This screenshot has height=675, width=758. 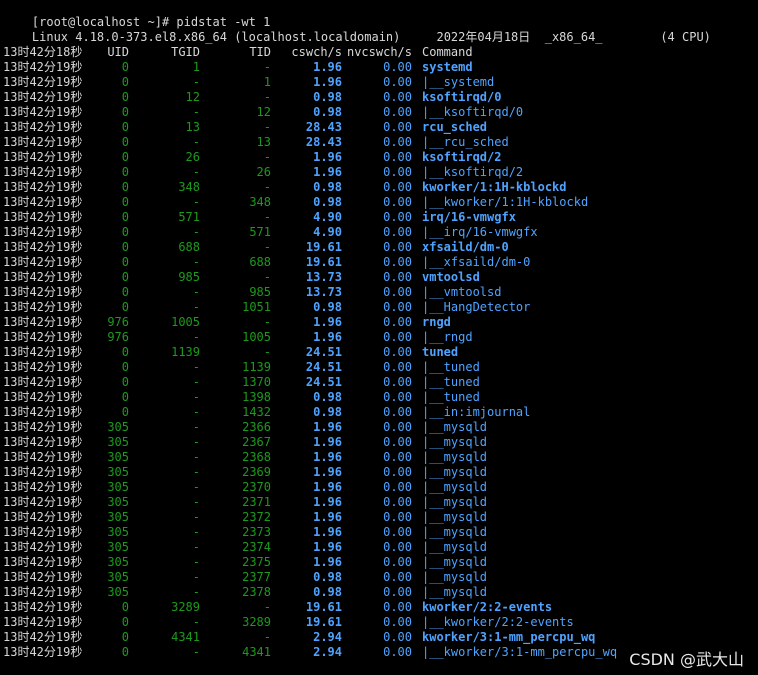 What do you see at coordinates (455, 577) in the screenshot?
I see `row-command: |__mysqld` at bounding box center [455, 577].